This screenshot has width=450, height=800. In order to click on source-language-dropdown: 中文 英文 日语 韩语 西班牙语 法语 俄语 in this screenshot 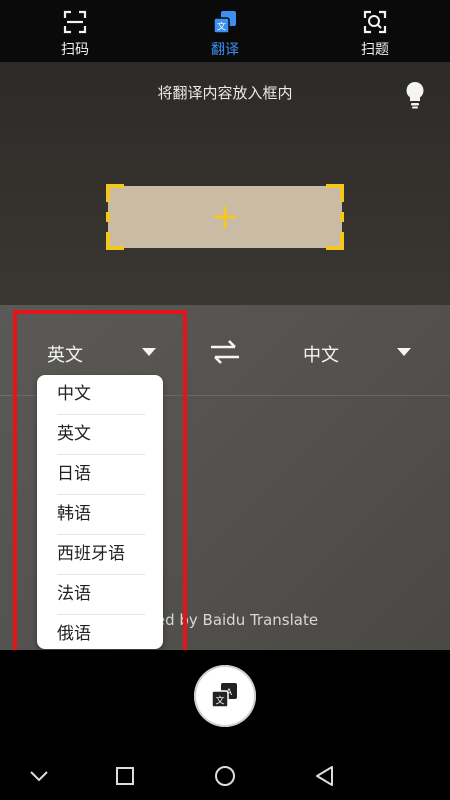, I will do `click(100, 512)`.